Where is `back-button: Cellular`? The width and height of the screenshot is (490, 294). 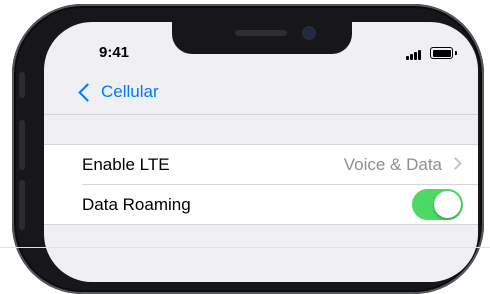
back-button: Cellular is located at coordinates (118, 92).